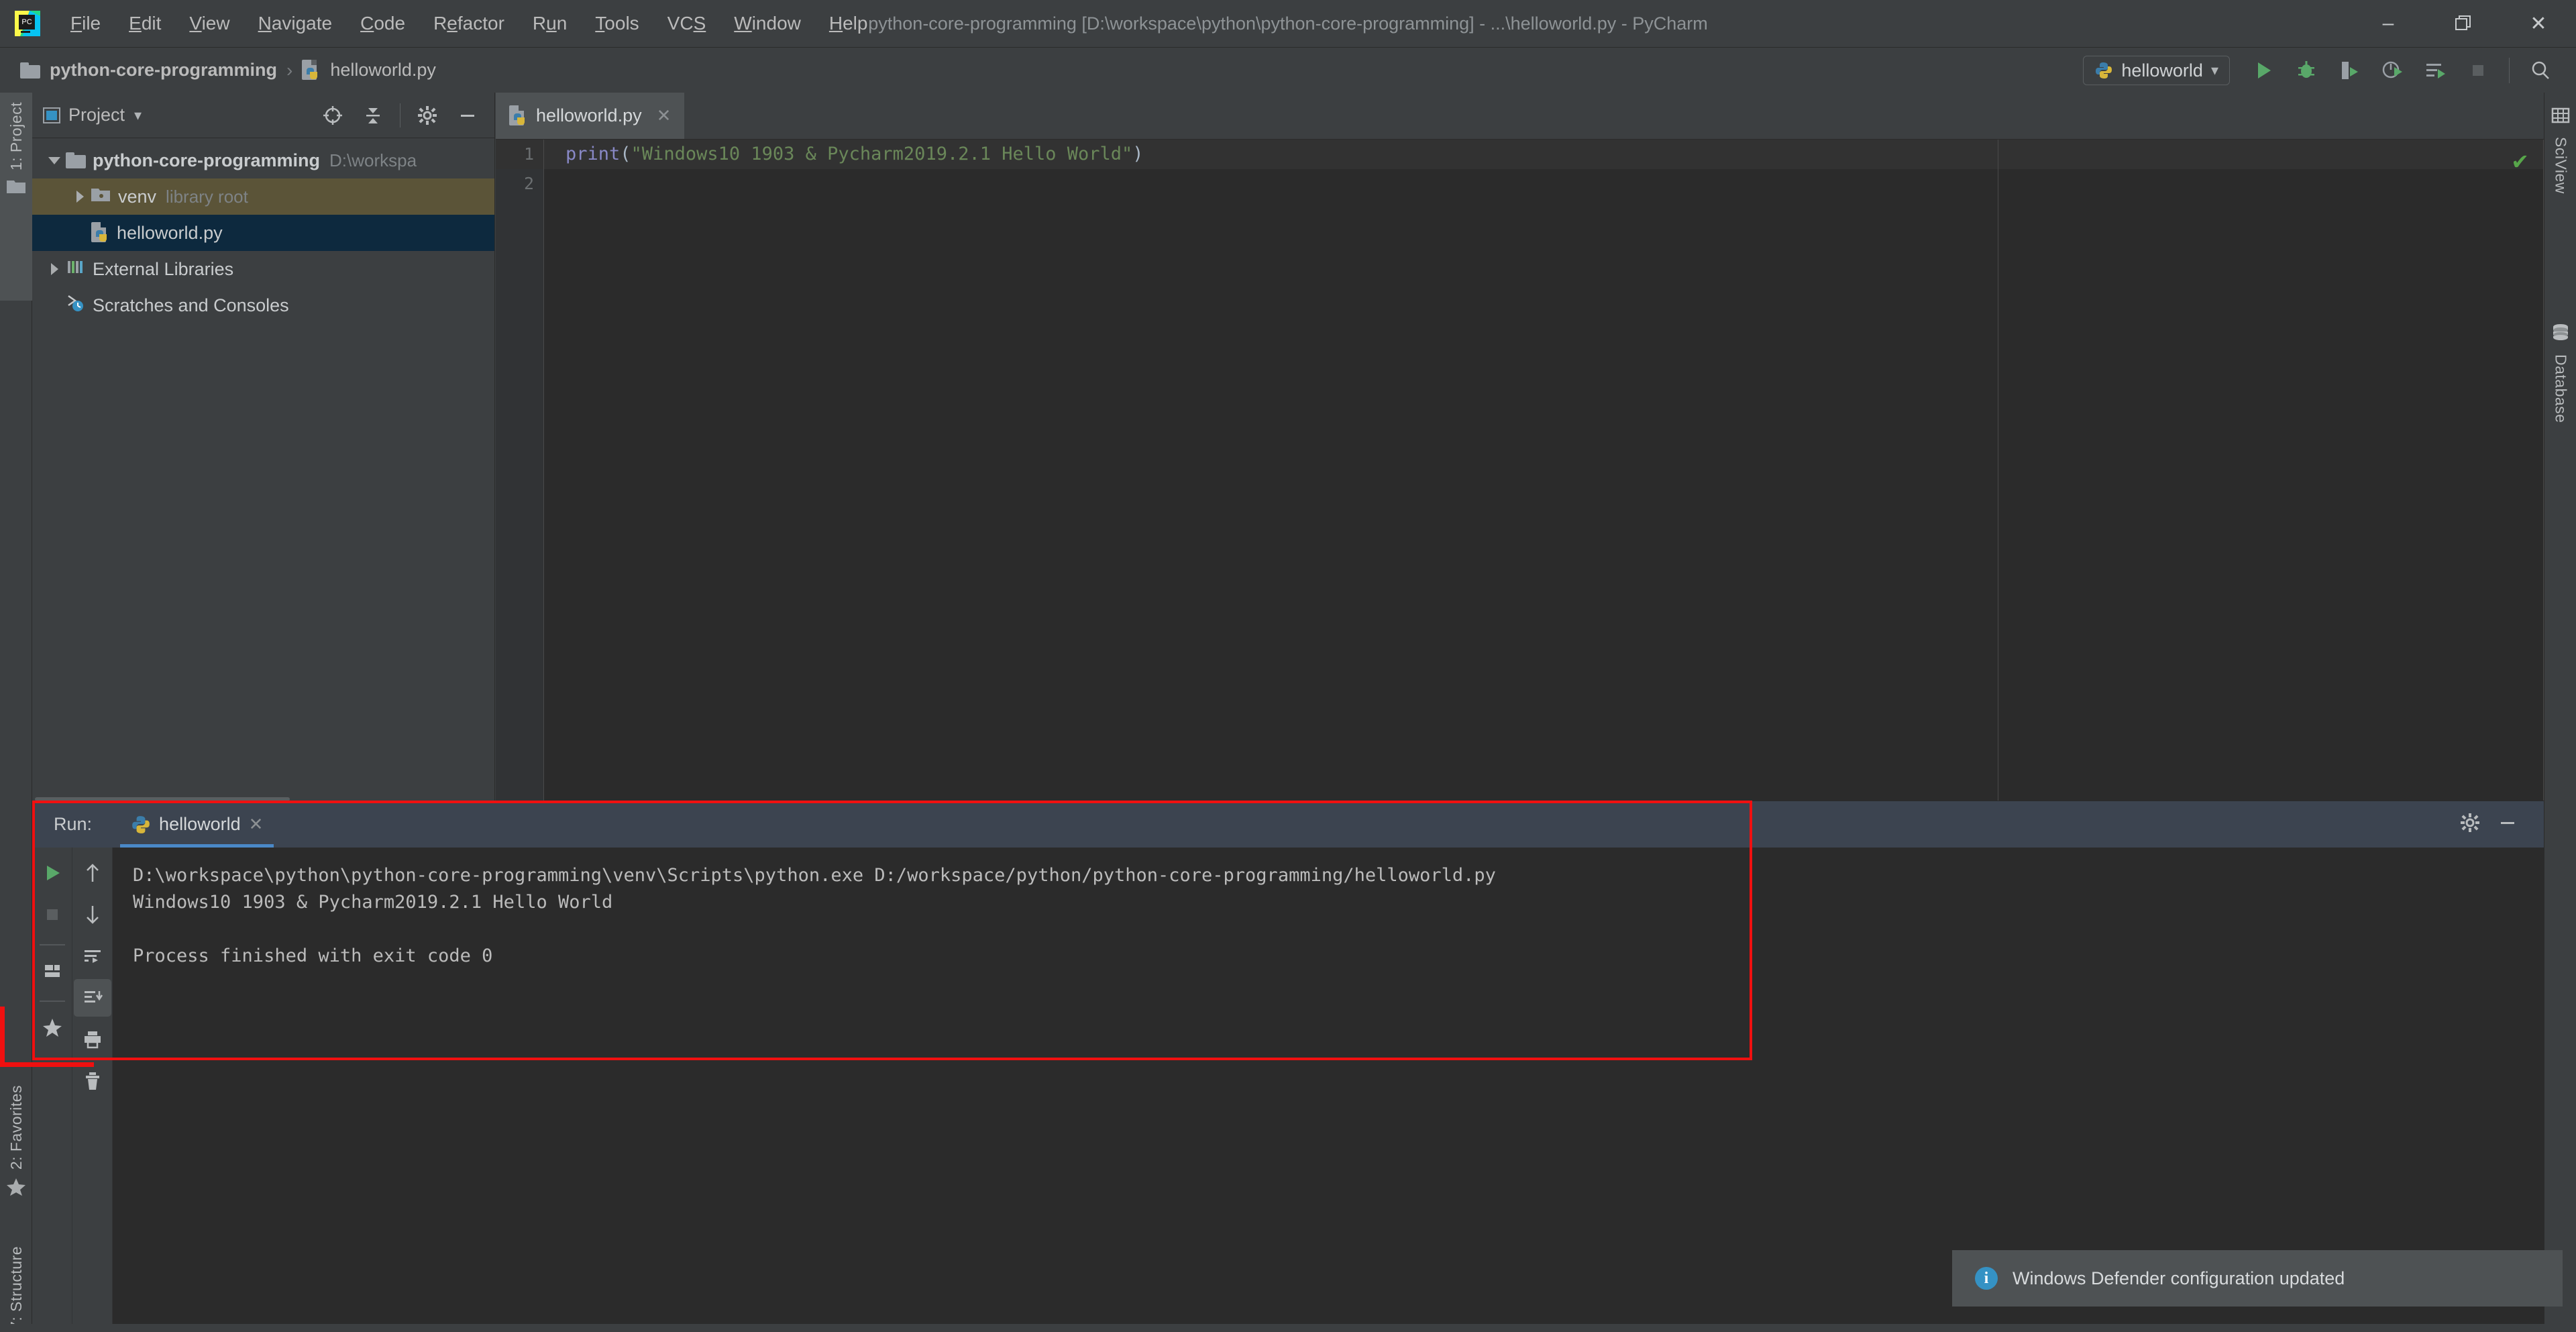 The width and height of the screenshot is (2576, 1332). What do you see at coordinates (2388, 23) in the screenshot?
I see `minimize-button: –` at bounding box center [2388, 23].